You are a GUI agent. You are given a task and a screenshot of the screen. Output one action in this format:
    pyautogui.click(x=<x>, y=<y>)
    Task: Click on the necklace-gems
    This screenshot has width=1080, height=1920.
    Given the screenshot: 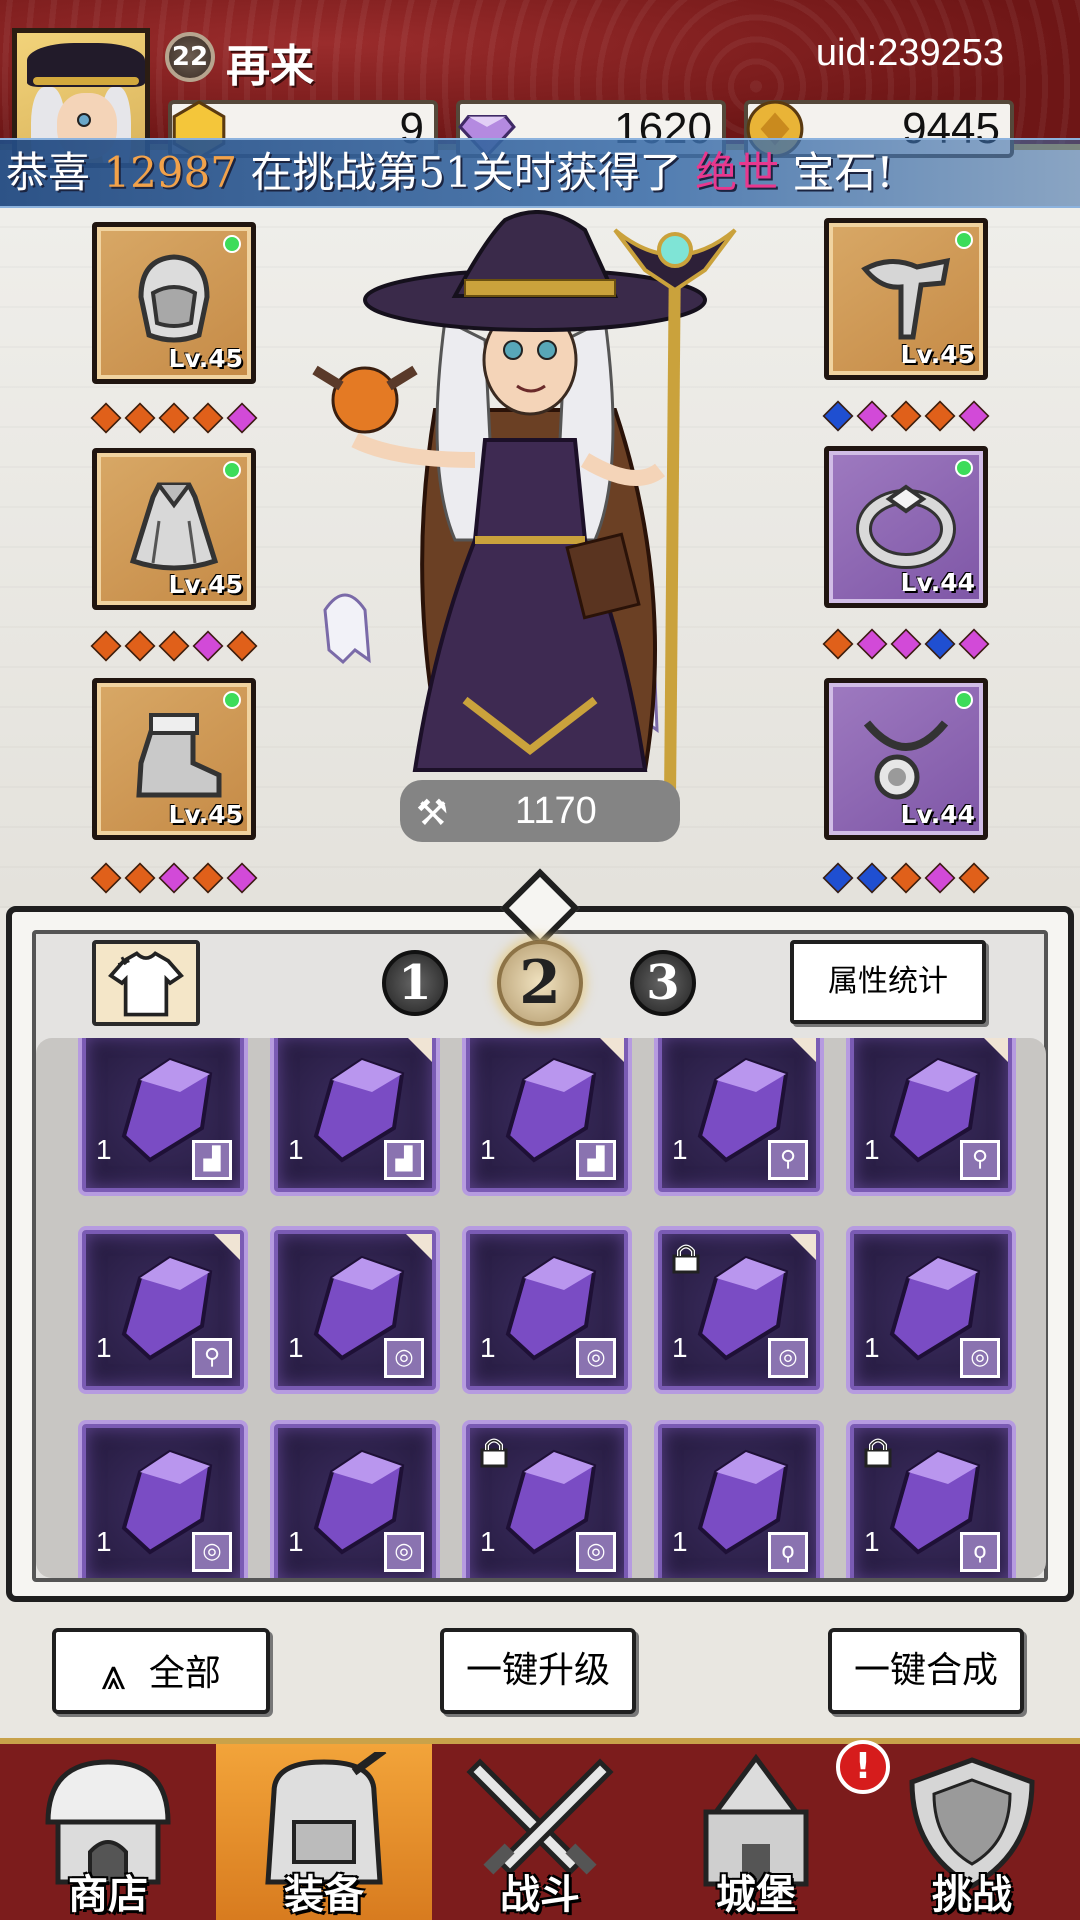 What is the action you would take?
    pyautogui.click(x=906, y=878)
    